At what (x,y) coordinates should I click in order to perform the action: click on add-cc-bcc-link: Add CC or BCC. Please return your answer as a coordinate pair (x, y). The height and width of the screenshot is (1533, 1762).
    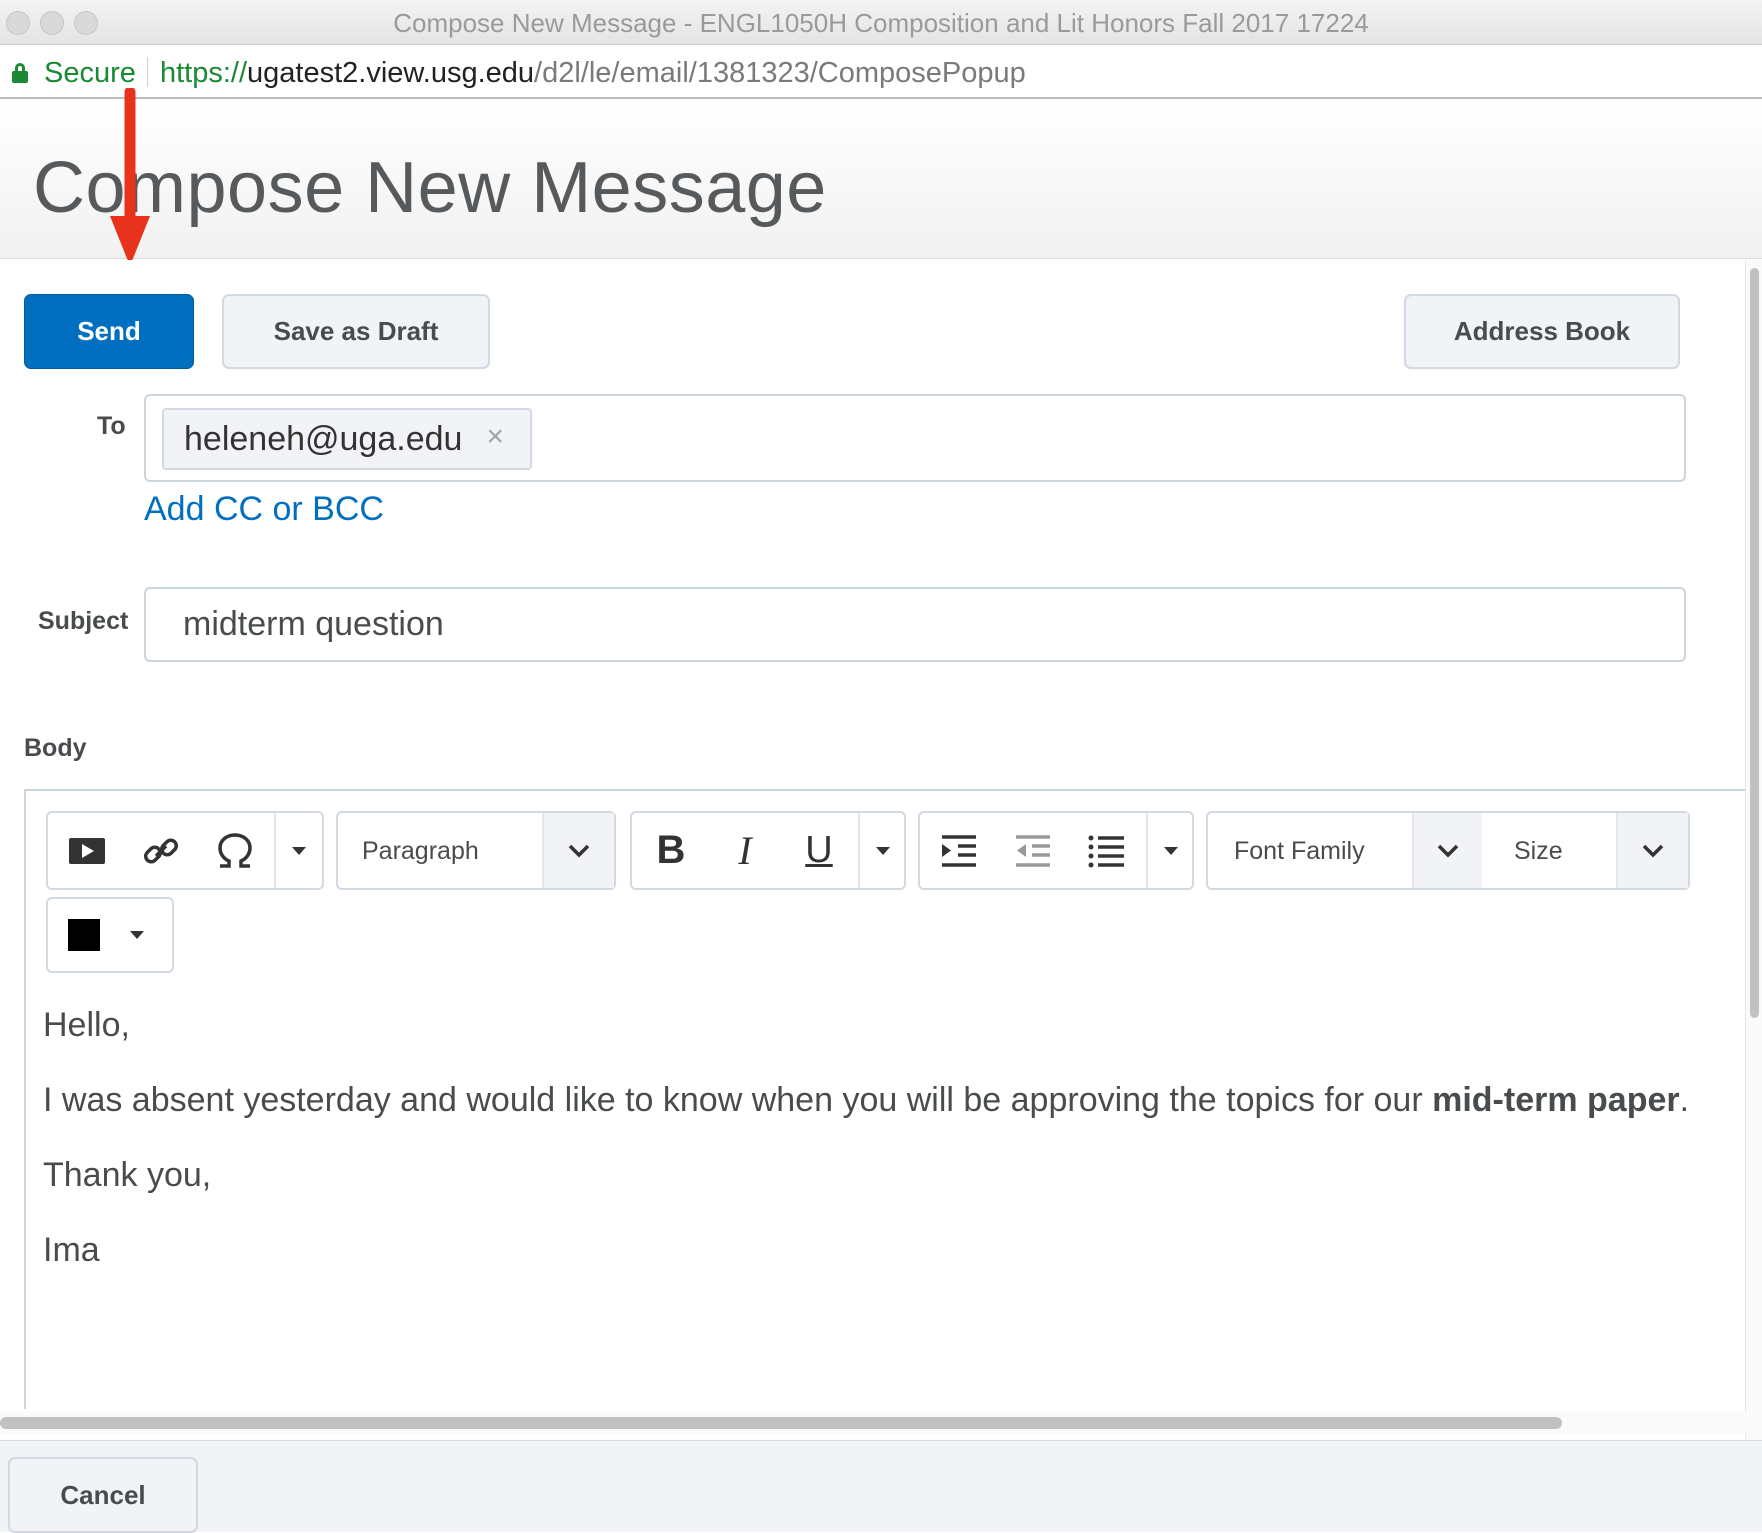
    Looking at the image, I should click on (264, 509).